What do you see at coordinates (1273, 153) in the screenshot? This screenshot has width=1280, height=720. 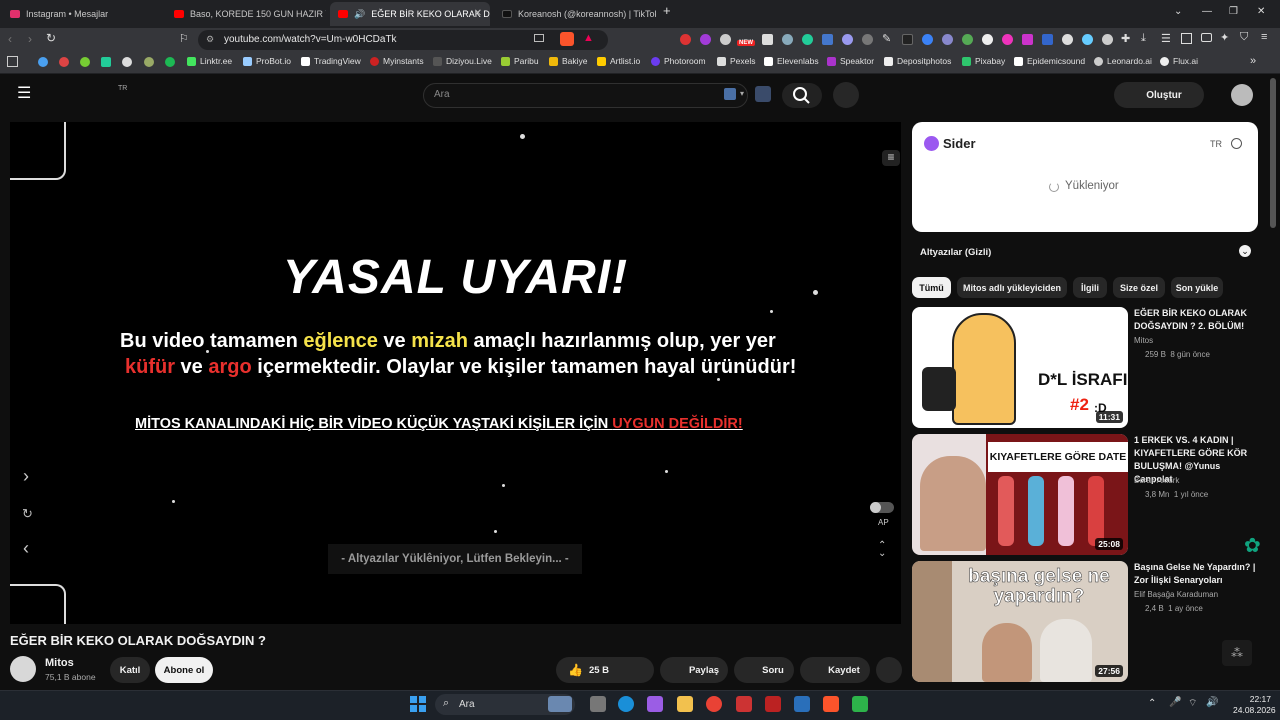 I see `page-scrollbar` at bounding box center [1273, 153].